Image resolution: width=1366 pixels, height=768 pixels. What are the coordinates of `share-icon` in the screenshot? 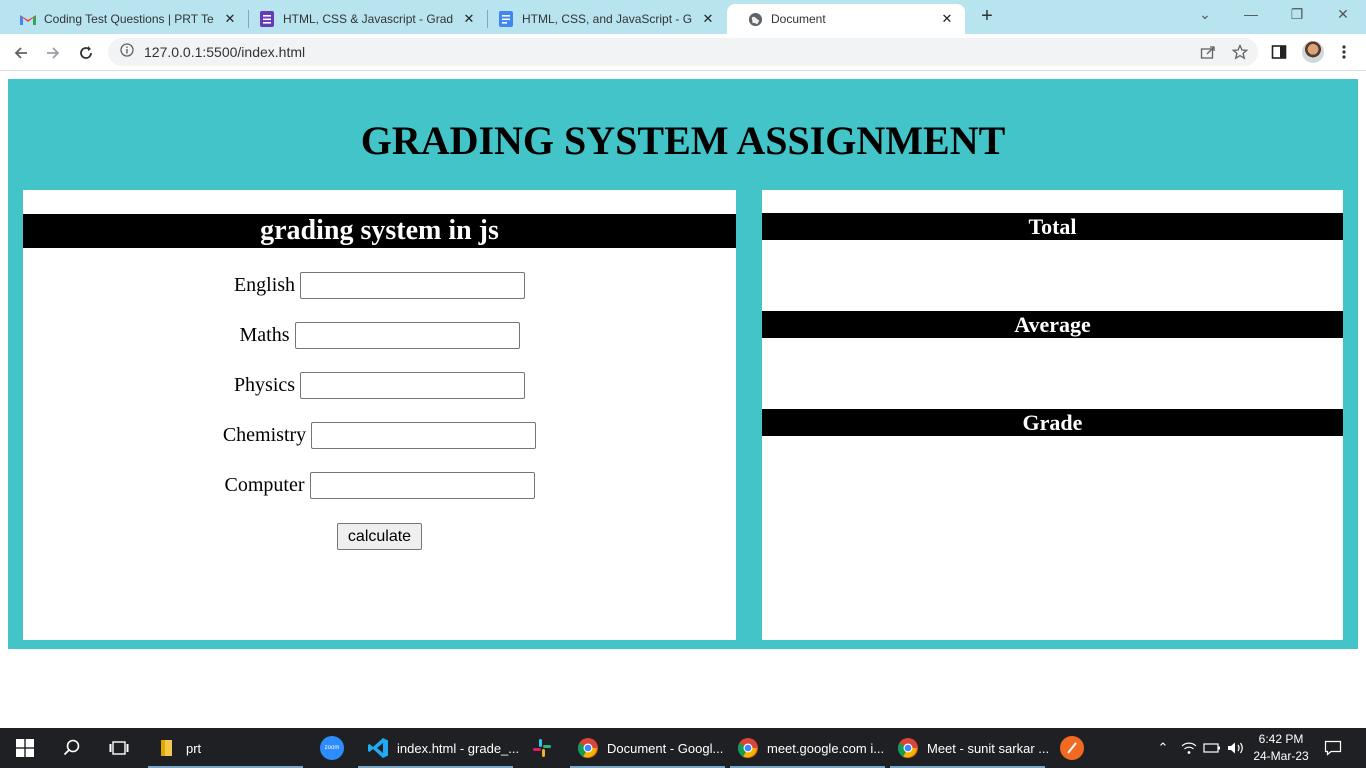 It's located at (1208, 52).